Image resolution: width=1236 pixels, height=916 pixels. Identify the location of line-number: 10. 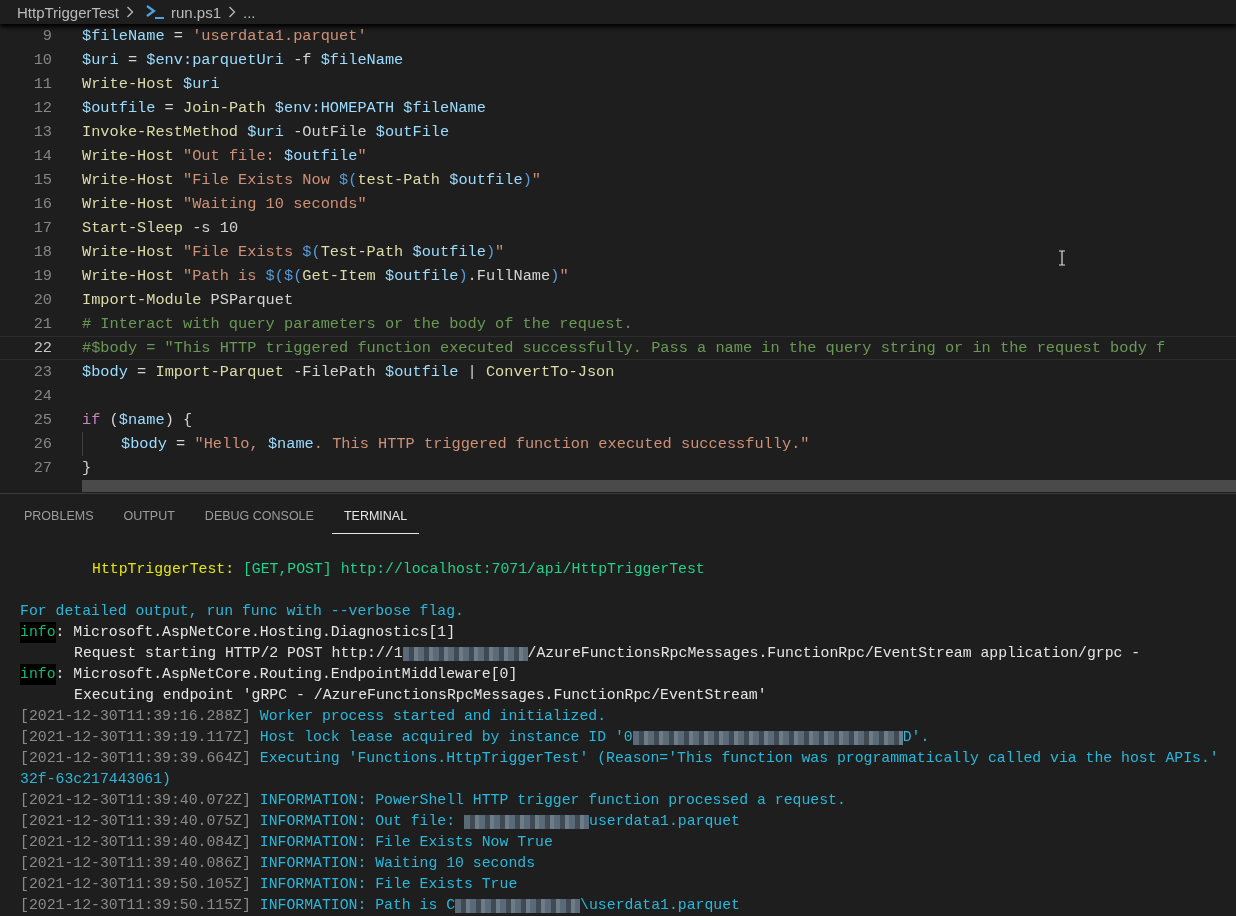
(42, 60).